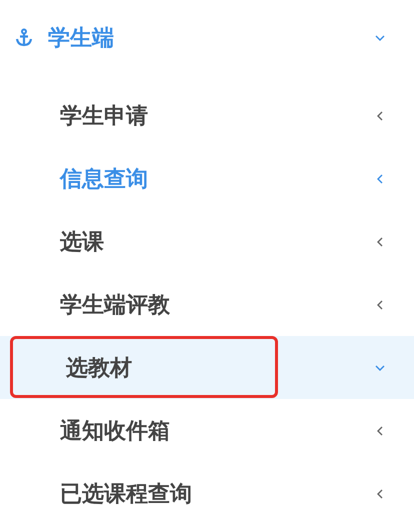  Describe the element at coordinates (207, 241) in the screenshot. I see `menu-item: 选课` at that location.